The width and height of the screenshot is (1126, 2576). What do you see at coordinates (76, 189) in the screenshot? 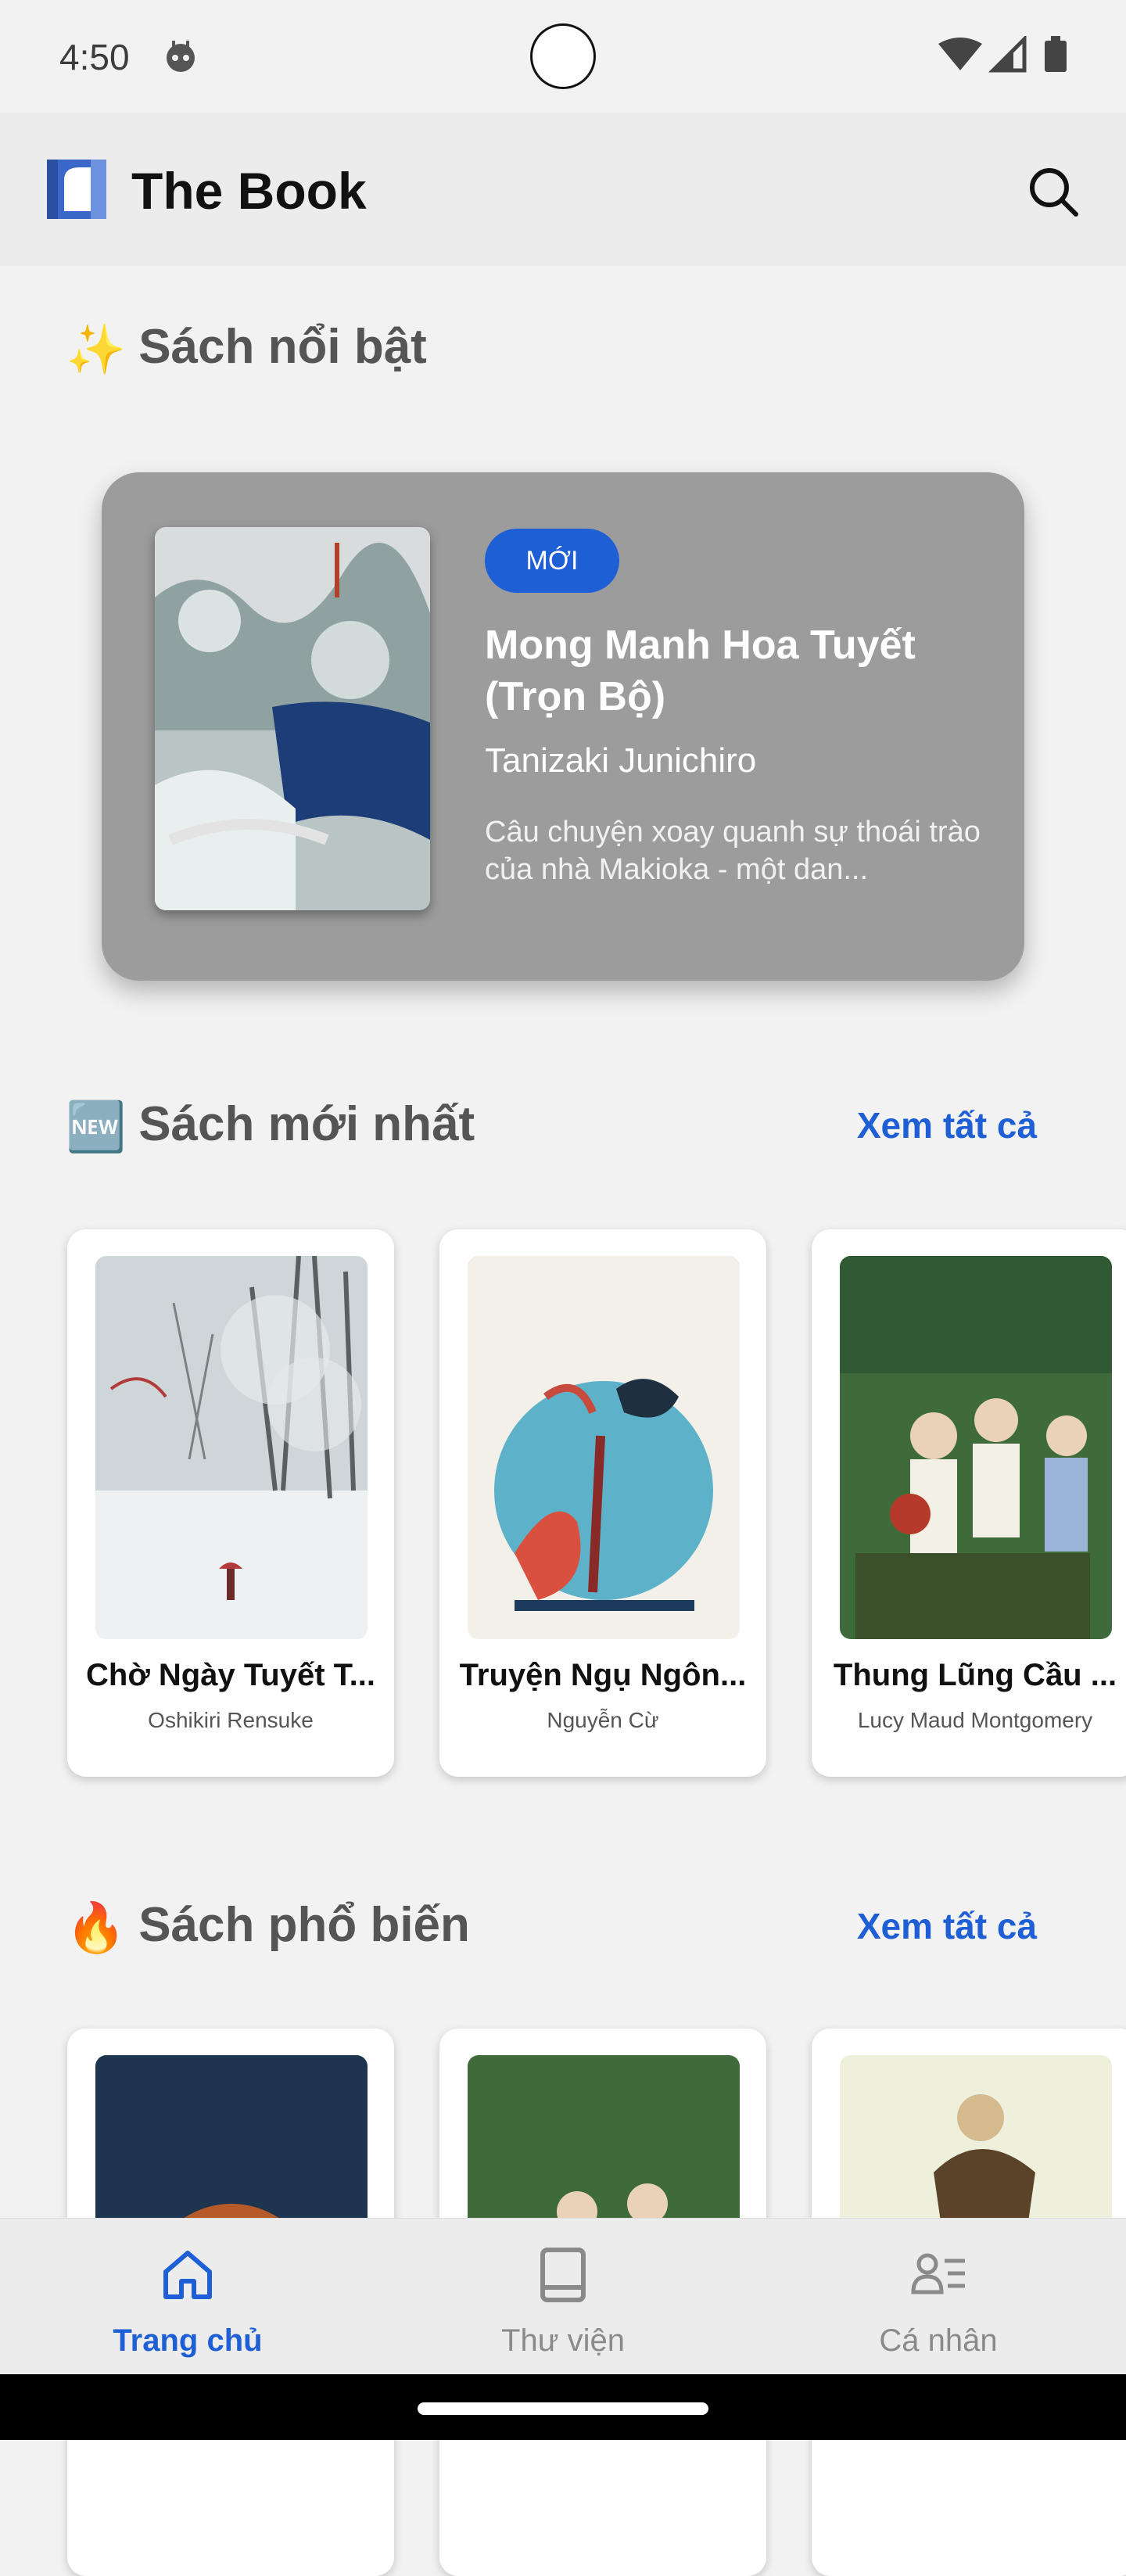
I see `app-logo-icon` at bounding box center [76, 189].